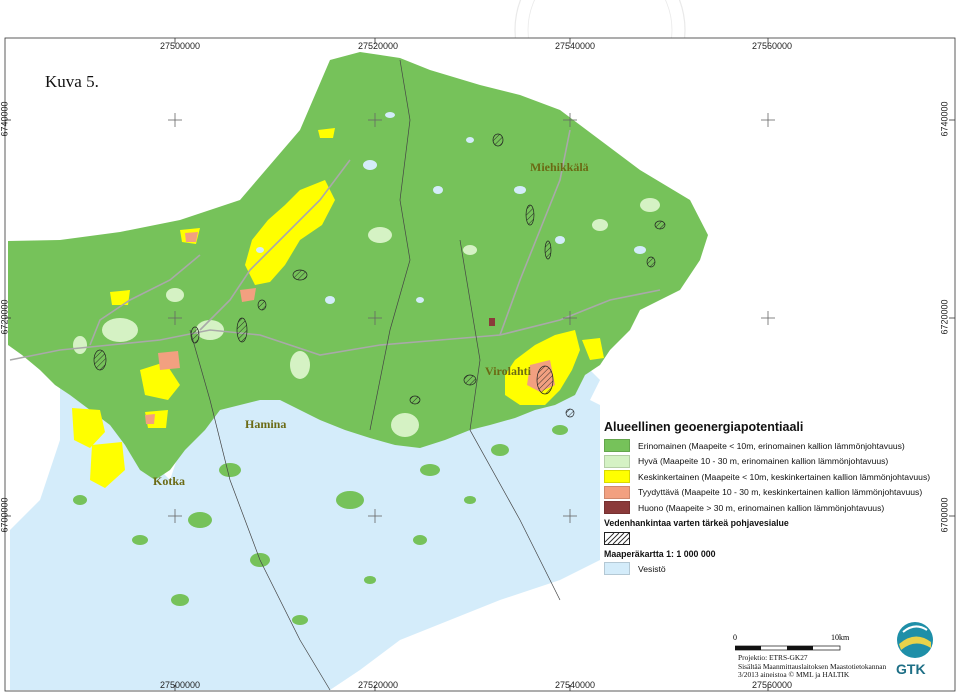 The image size is (960, 695). What do you see at coordinates (5, 119) in the screenshot?
I see `y-tick-left-1: 6740000` at bounding box center [5, 119].